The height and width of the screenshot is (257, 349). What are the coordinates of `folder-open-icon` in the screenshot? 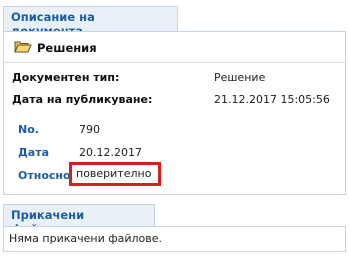 It's located at (23, 46).